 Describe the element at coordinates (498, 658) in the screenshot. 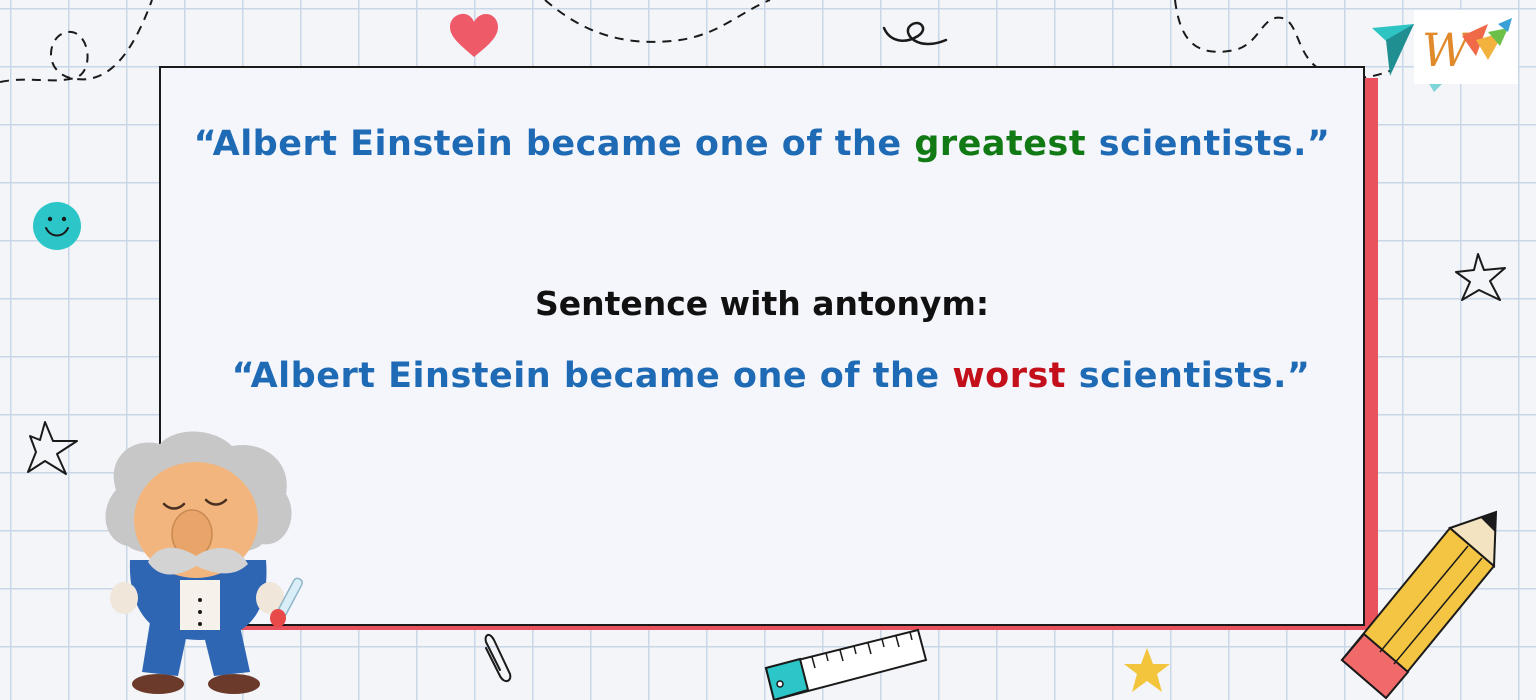

I see `paper-clip-icon` at that location.